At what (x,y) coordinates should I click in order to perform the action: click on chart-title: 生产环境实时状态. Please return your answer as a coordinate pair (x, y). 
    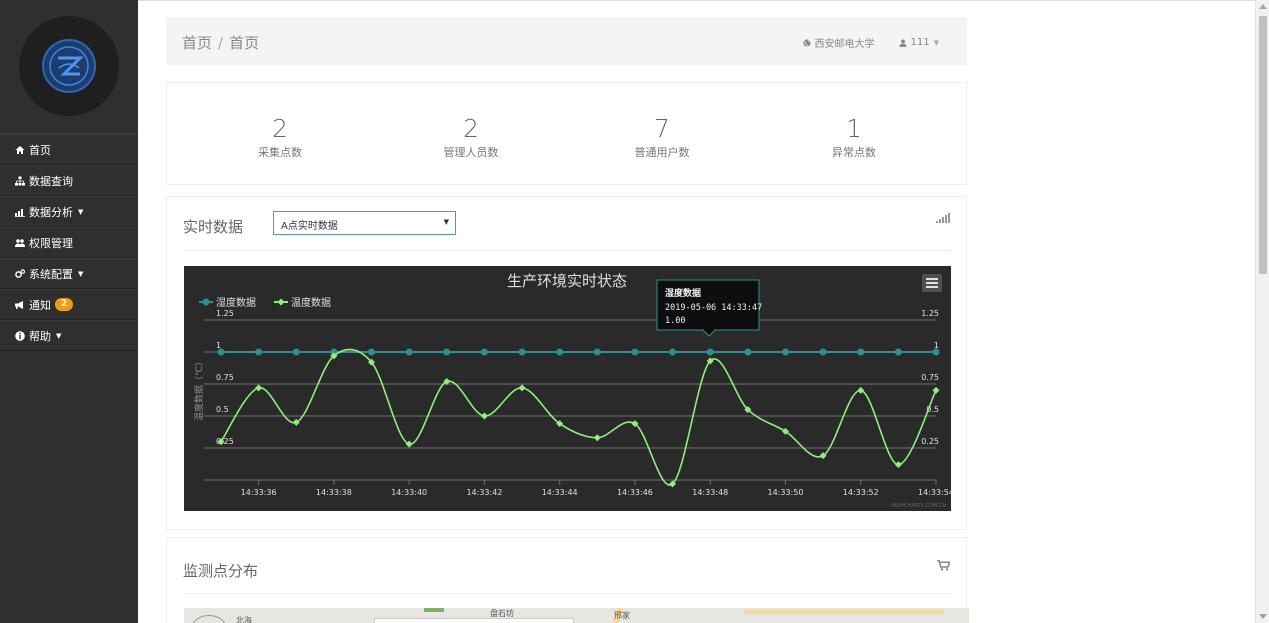
    Looking at the image, I should click on (567, 281).